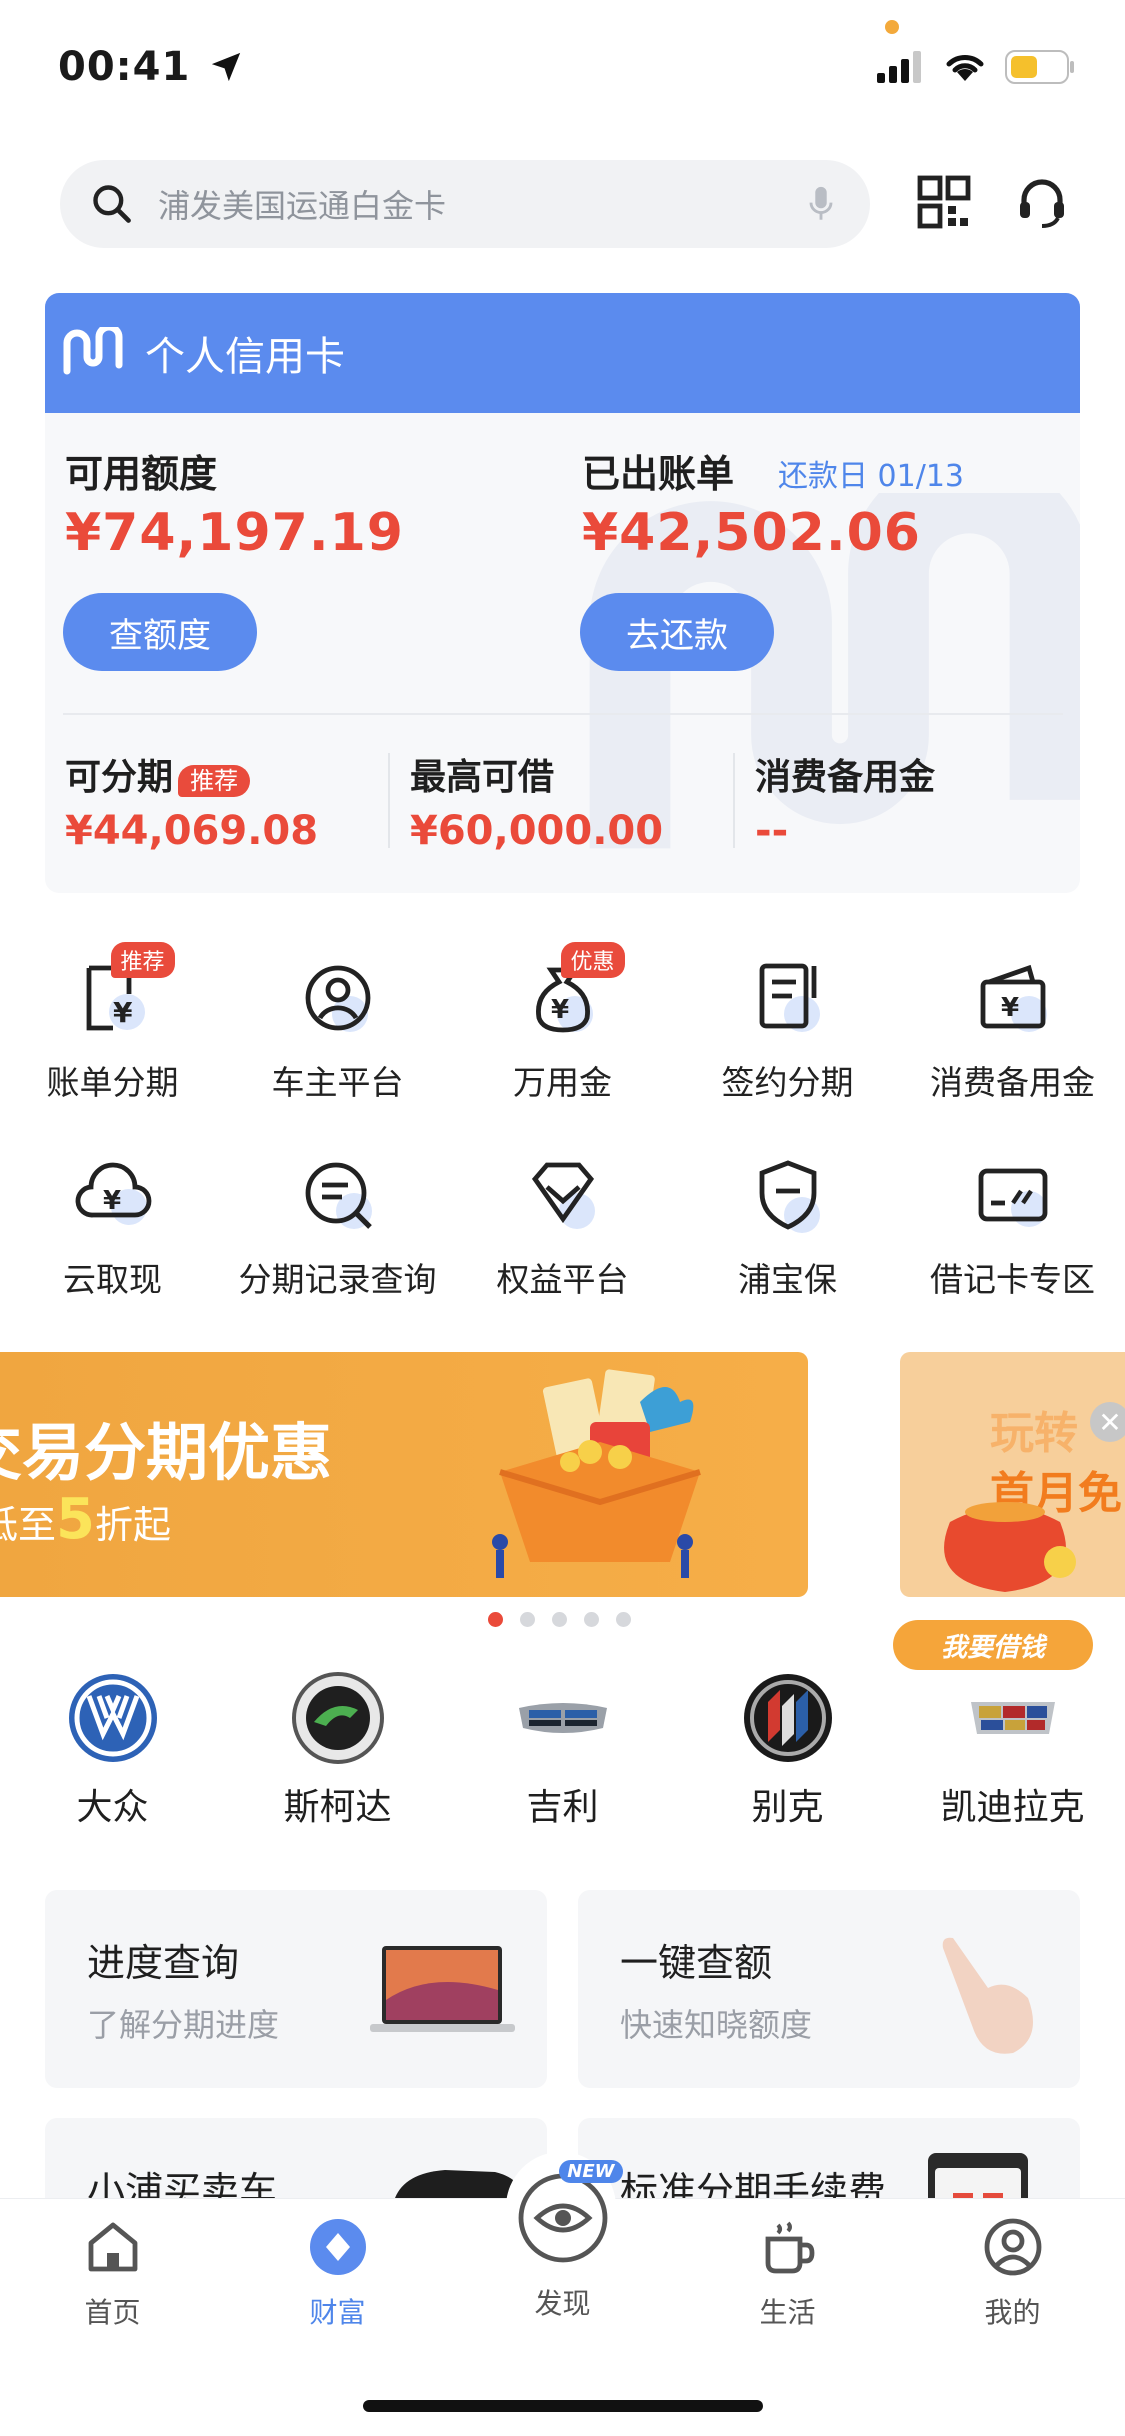 This screenshot has height=2436, width=1125. I want to click on skoda-logo-icon, so click(337, 1718).